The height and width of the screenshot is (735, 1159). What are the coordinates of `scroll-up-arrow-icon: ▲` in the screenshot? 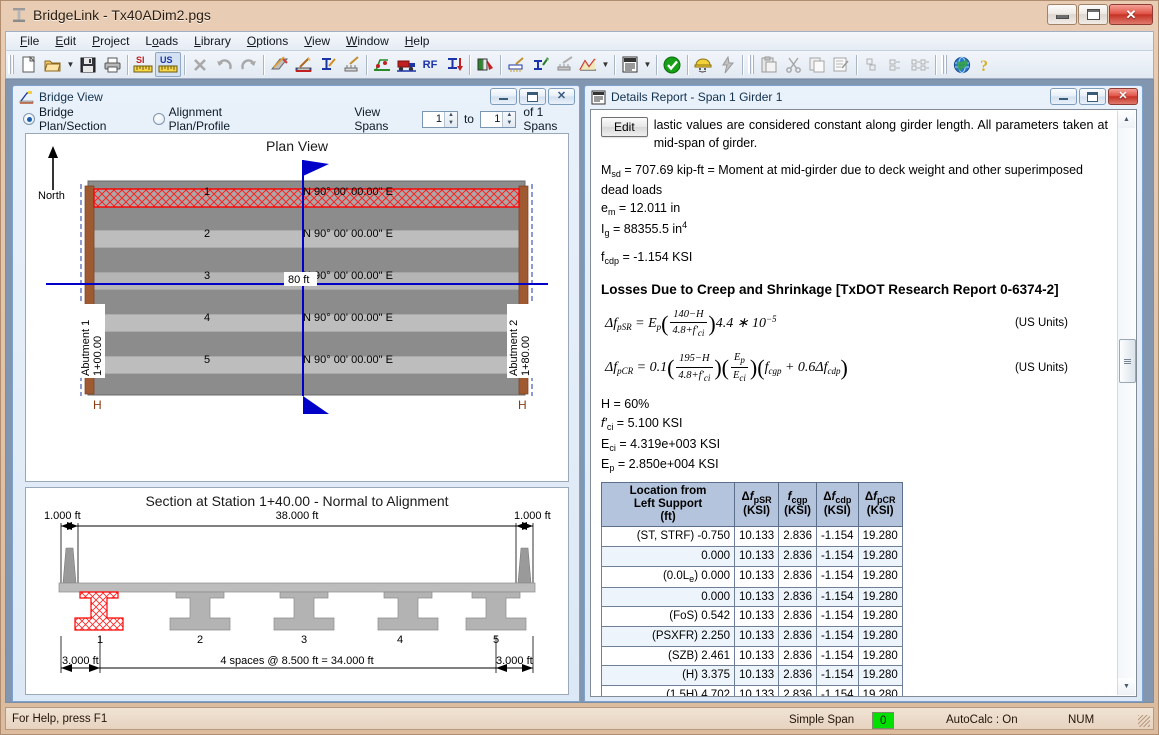 It's located at (1126, 119).